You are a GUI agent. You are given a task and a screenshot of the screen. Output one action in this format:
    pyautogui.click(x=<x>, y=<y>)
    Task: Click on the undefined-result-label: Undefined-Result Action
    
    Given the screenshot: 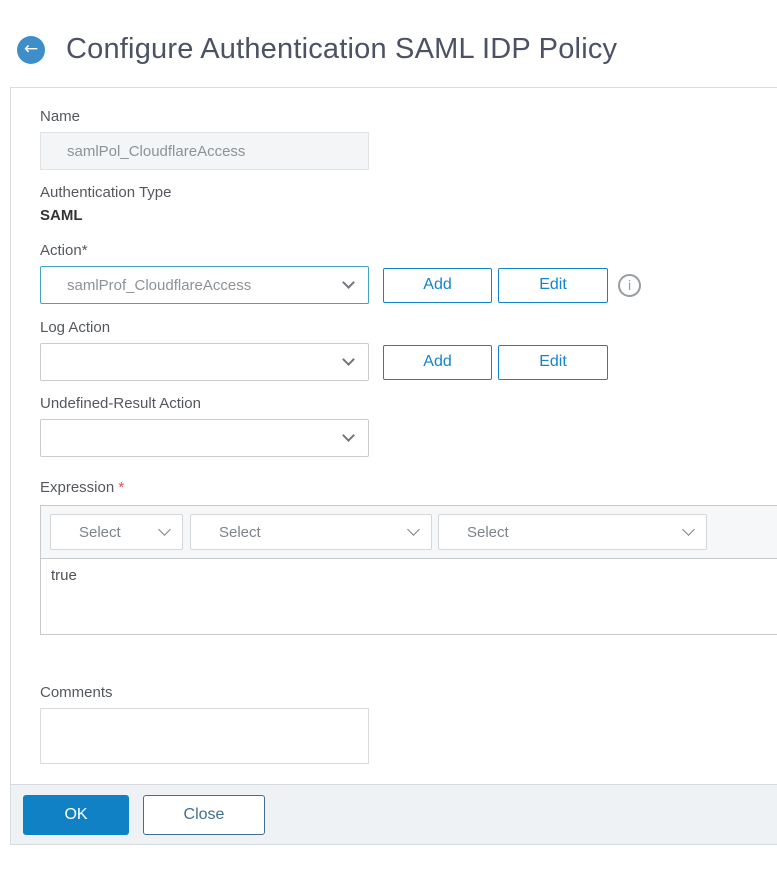 What is the action you would take?
    pyautogui.click(x=120, y=403)
    